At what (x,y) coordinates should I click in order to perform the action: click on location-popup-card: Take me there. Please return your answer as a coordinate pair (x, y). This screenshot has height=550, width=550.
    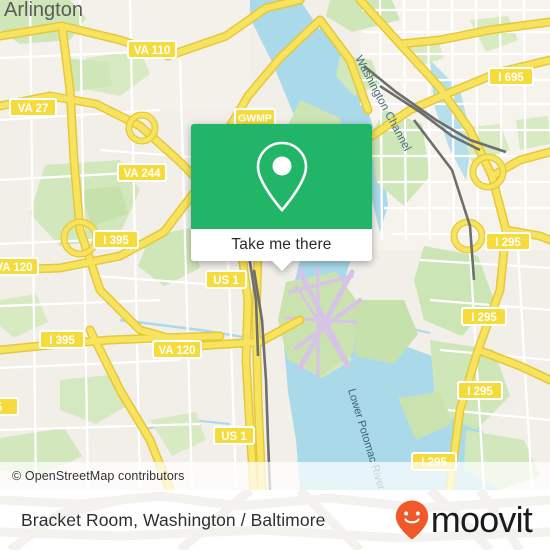
    Looking at the image, I should click on (281, 197).